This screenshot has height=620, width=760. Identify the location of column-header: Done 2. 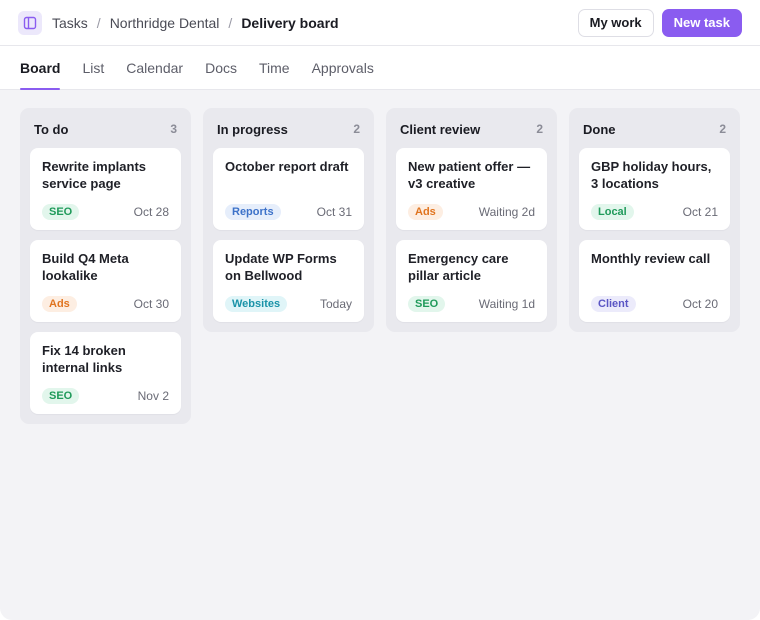
(654, 133).